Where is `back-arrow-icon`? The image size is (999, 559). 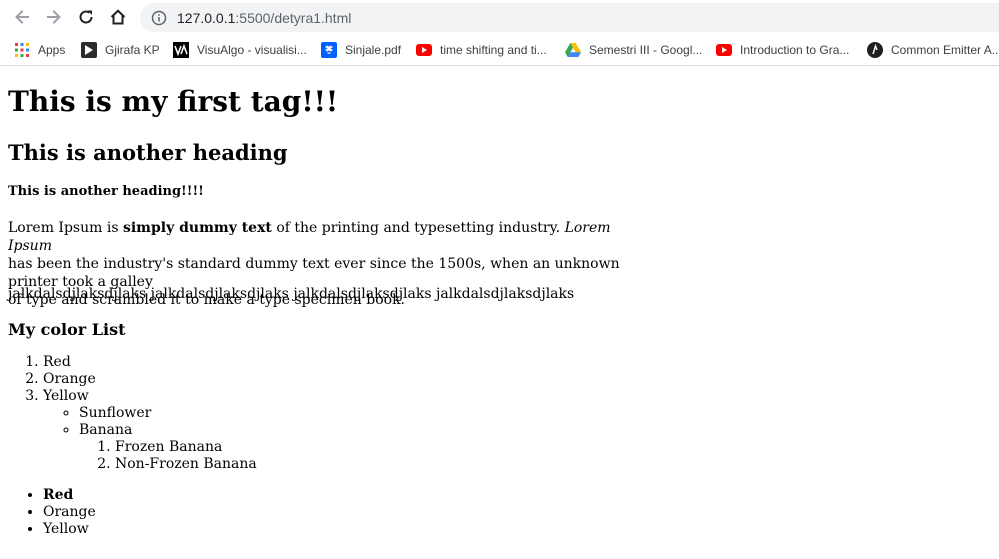
back-arrow-icon is located at coordinates (22, 17).